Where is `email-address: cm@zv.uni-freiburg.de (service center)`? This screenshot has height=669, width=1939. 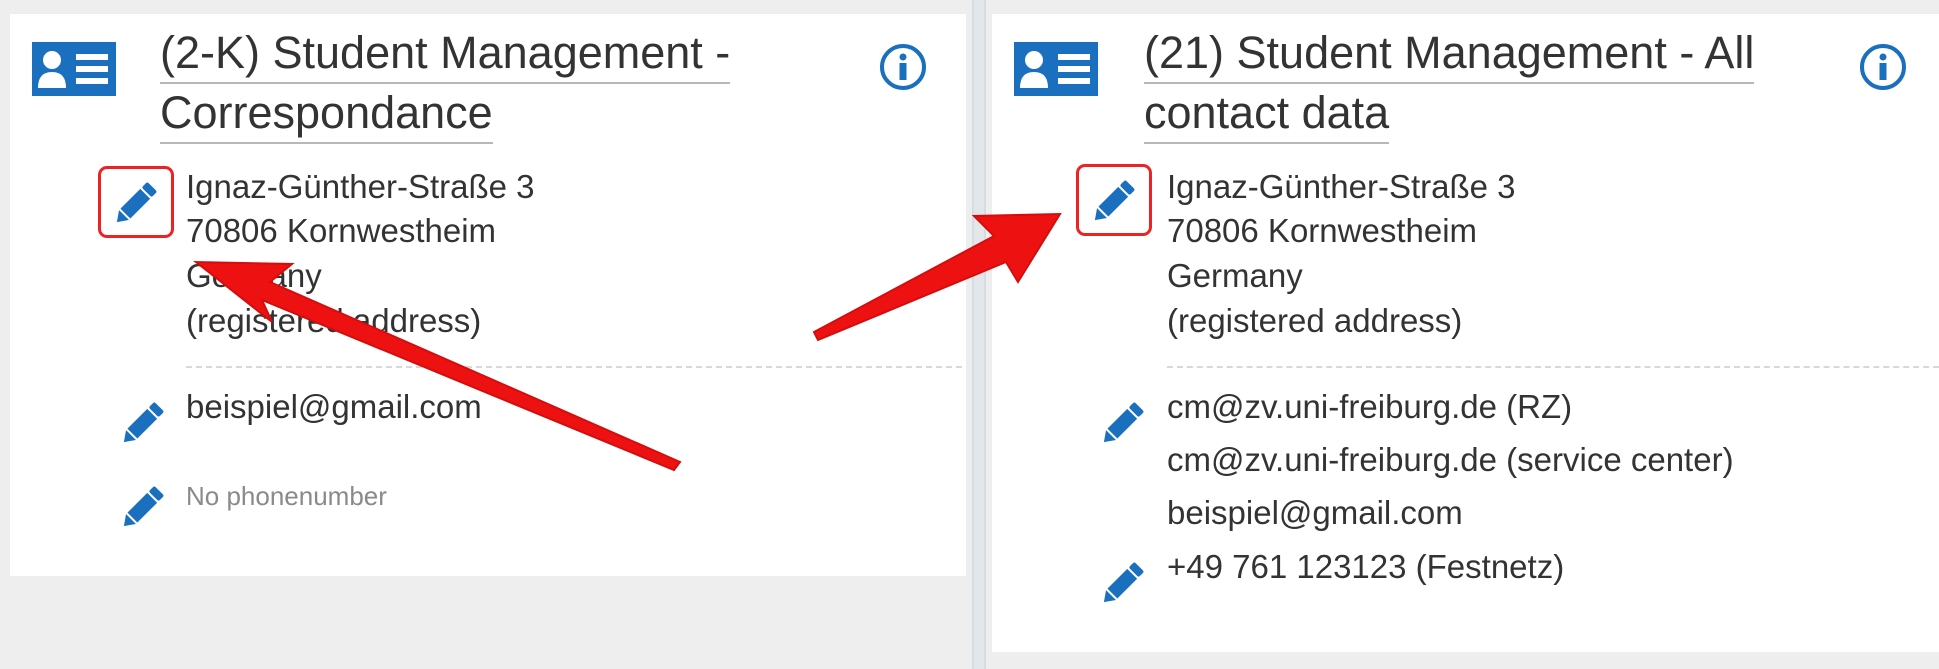
email-address: cm@zv.uni-freiburg.de (service center) is located at coordinates (1450, 459).